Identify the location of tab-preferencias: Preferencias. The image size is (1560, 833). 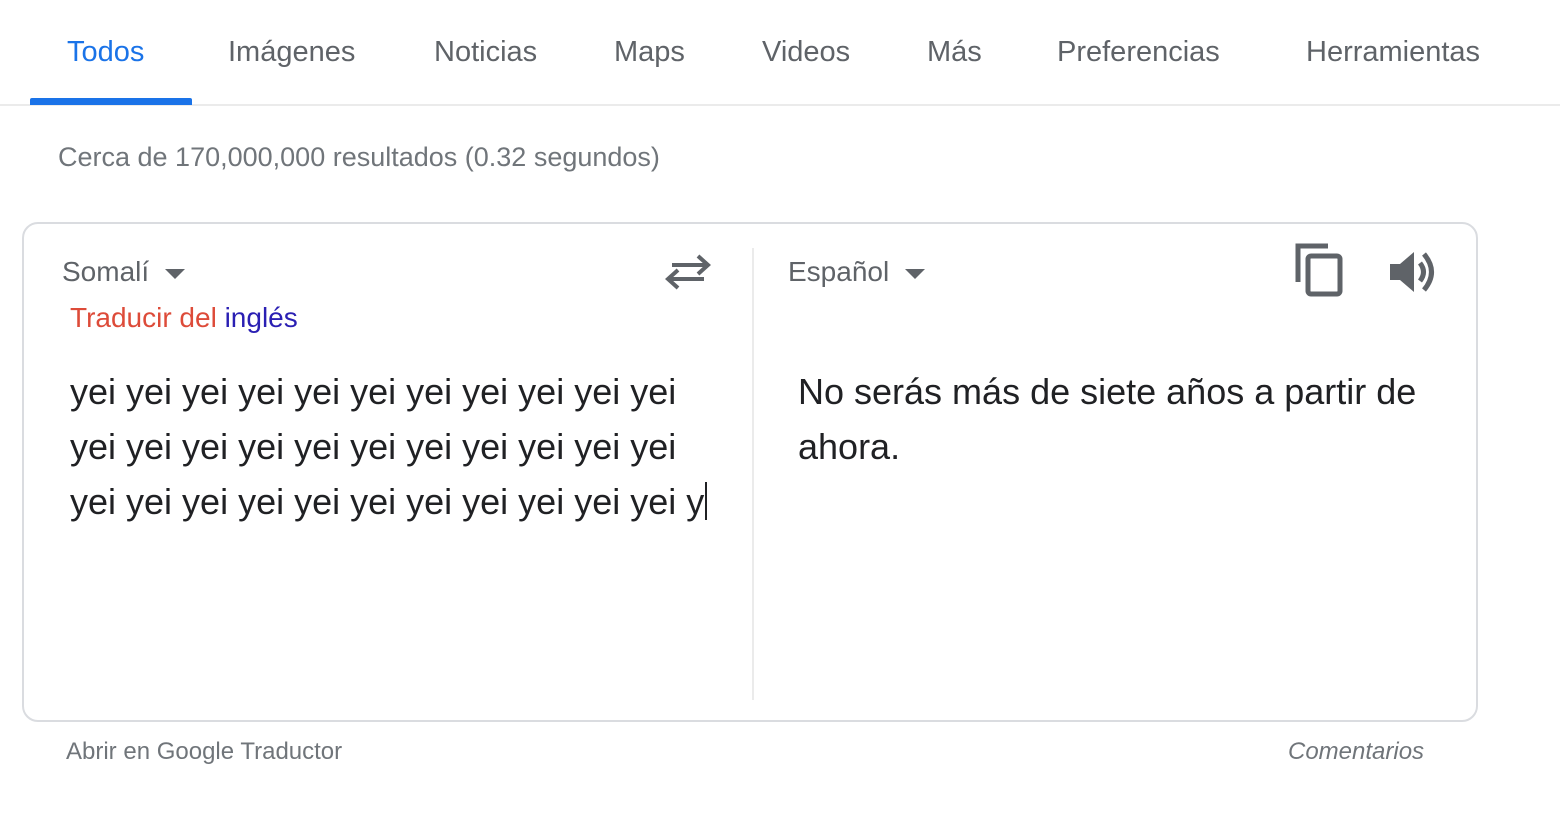
(1138, 52).